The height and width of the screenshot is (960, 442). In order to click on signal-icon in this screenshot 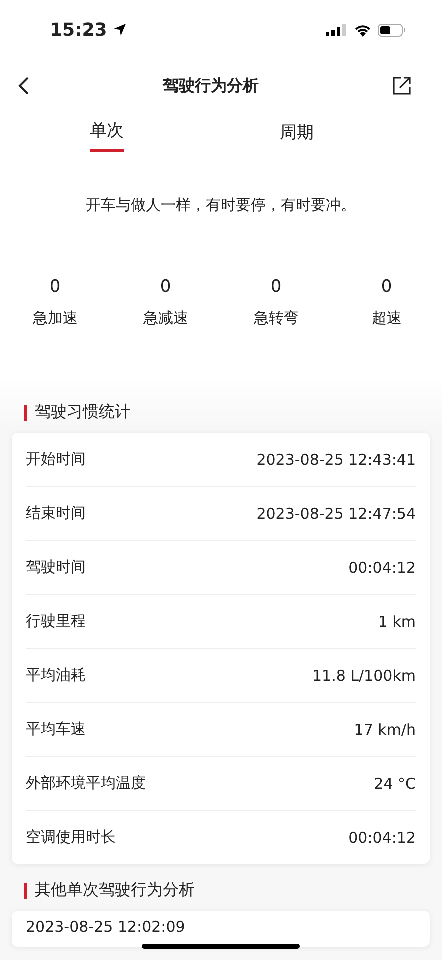, I will do `click(337, 30)`.